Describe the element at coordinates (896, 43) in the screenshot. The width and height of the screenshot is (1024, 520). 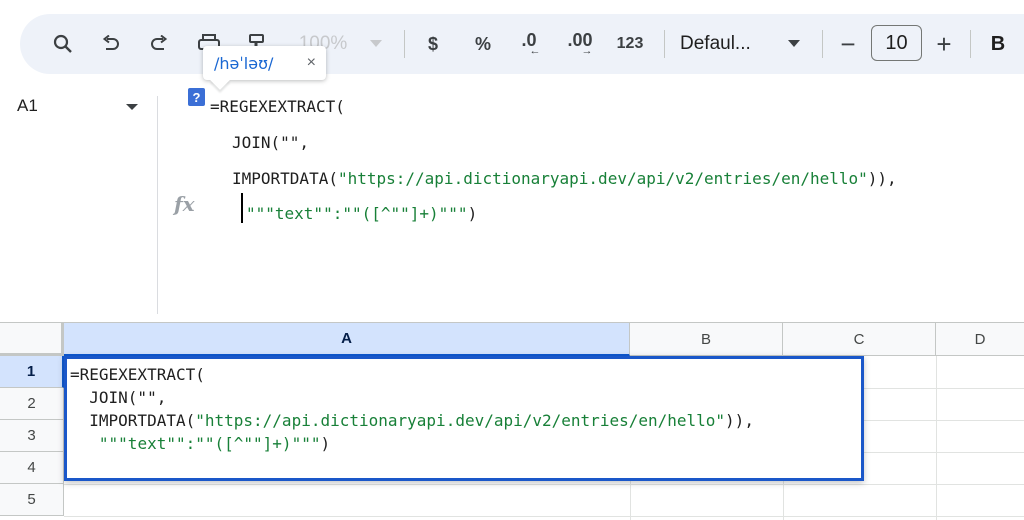
I see `font-size-input: 10` at that location.